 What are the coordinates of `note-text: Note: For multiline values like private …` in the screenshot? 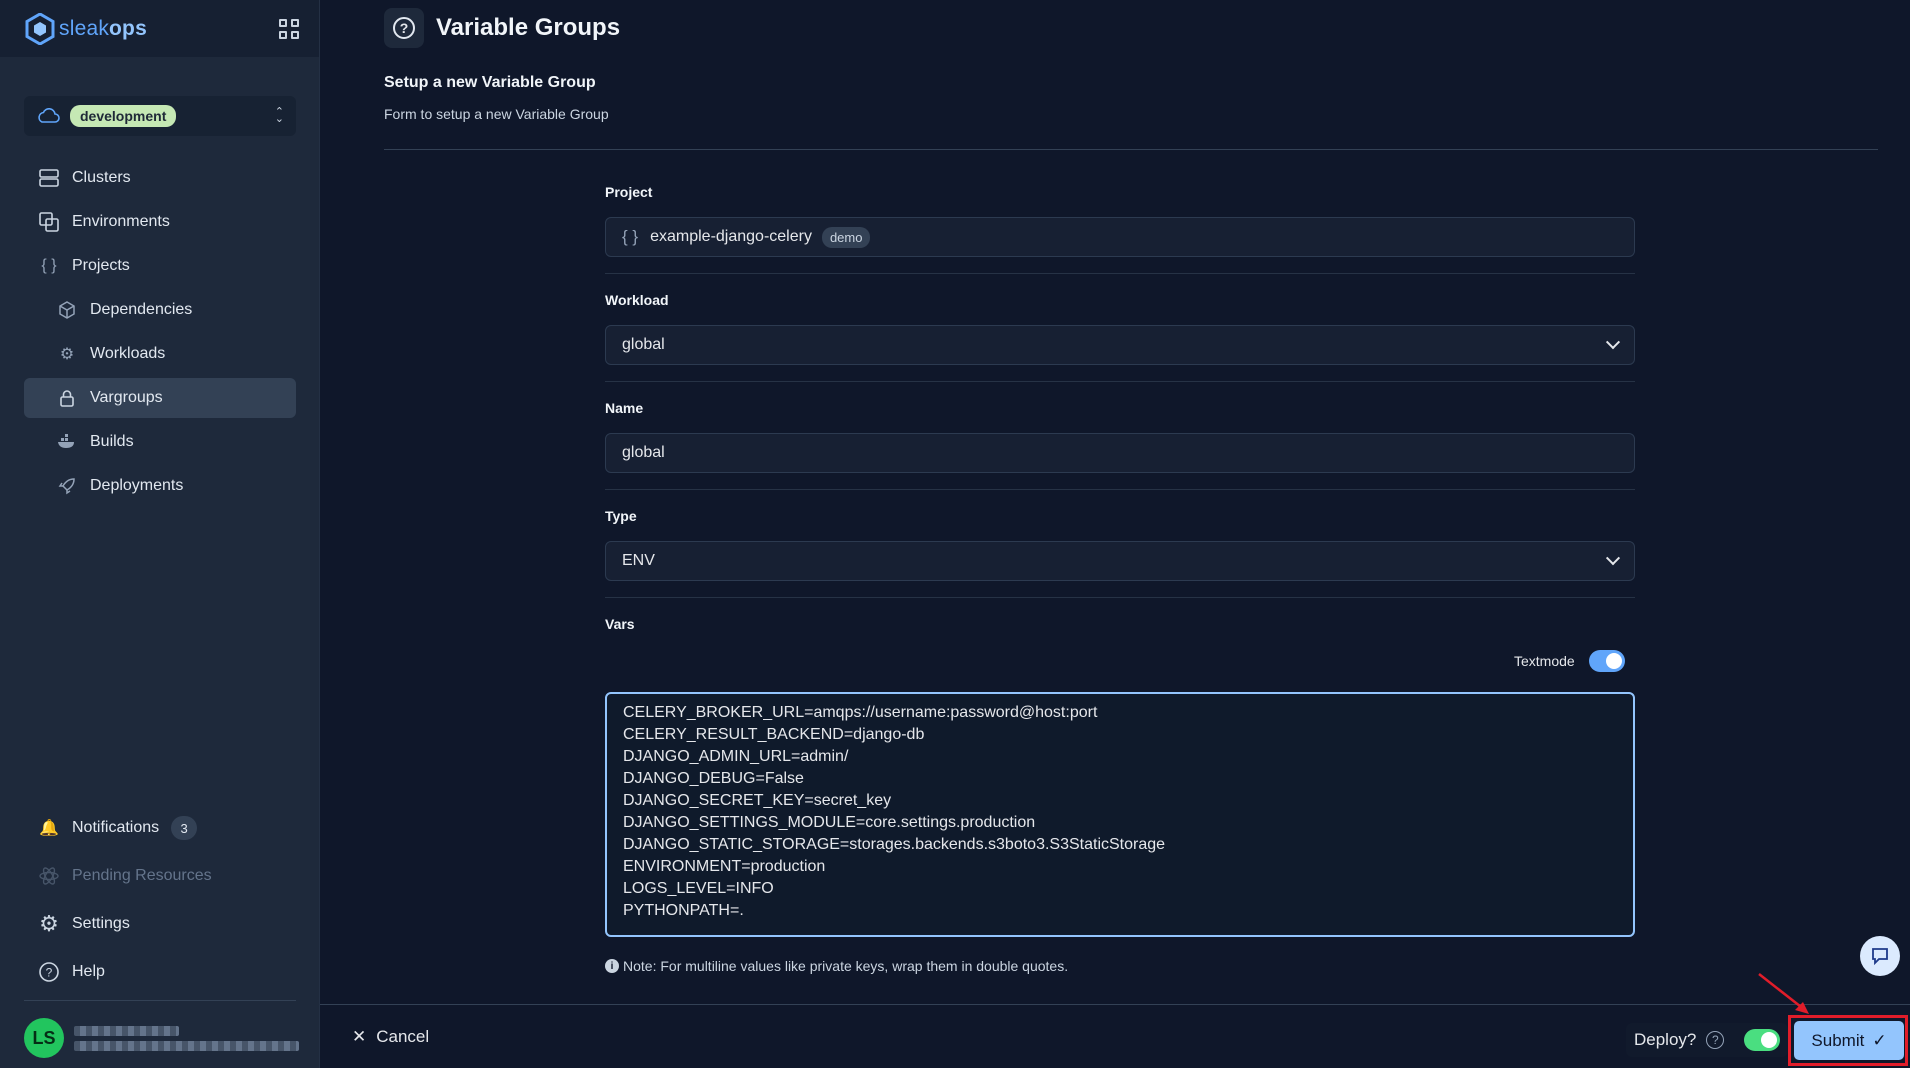 It's located at (846, 966).